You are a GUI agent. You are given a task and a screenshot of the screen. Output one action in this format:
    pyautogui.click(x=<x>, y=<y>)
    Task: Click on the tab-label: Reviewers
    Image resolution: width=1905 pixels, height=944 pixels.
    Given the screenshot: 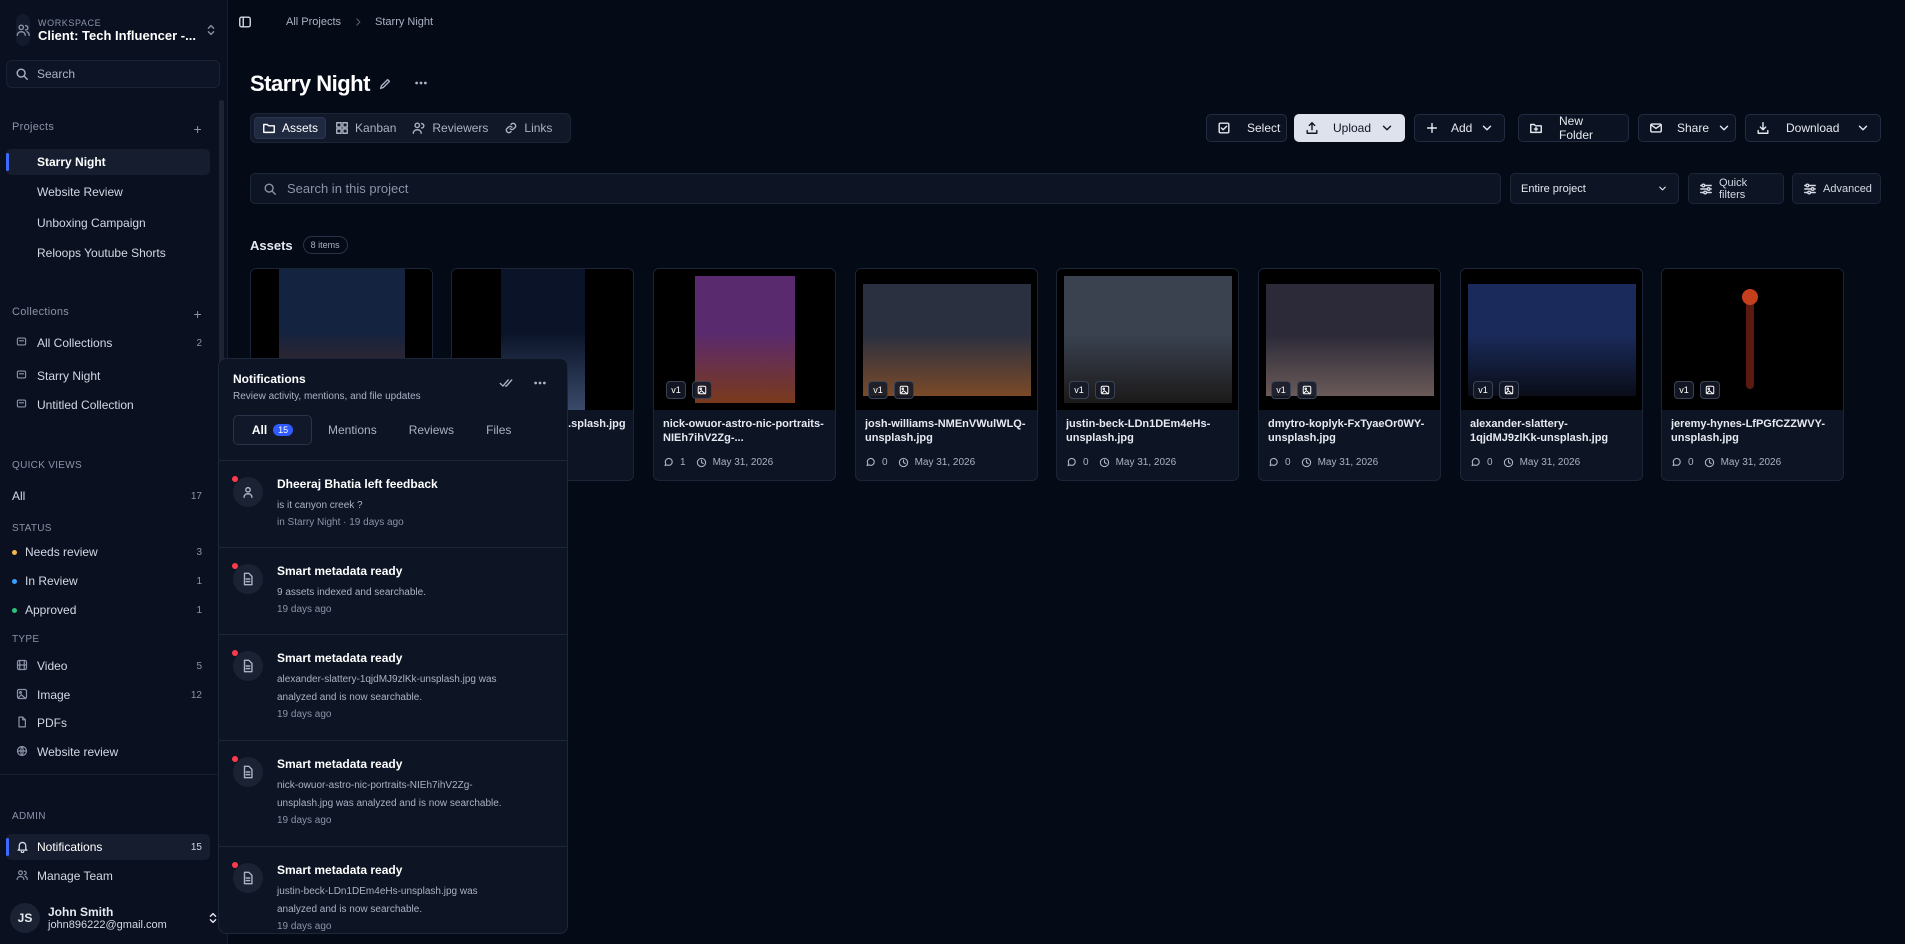 What is the action you would take?
    pyautogui.click(x=460, y=128)
    